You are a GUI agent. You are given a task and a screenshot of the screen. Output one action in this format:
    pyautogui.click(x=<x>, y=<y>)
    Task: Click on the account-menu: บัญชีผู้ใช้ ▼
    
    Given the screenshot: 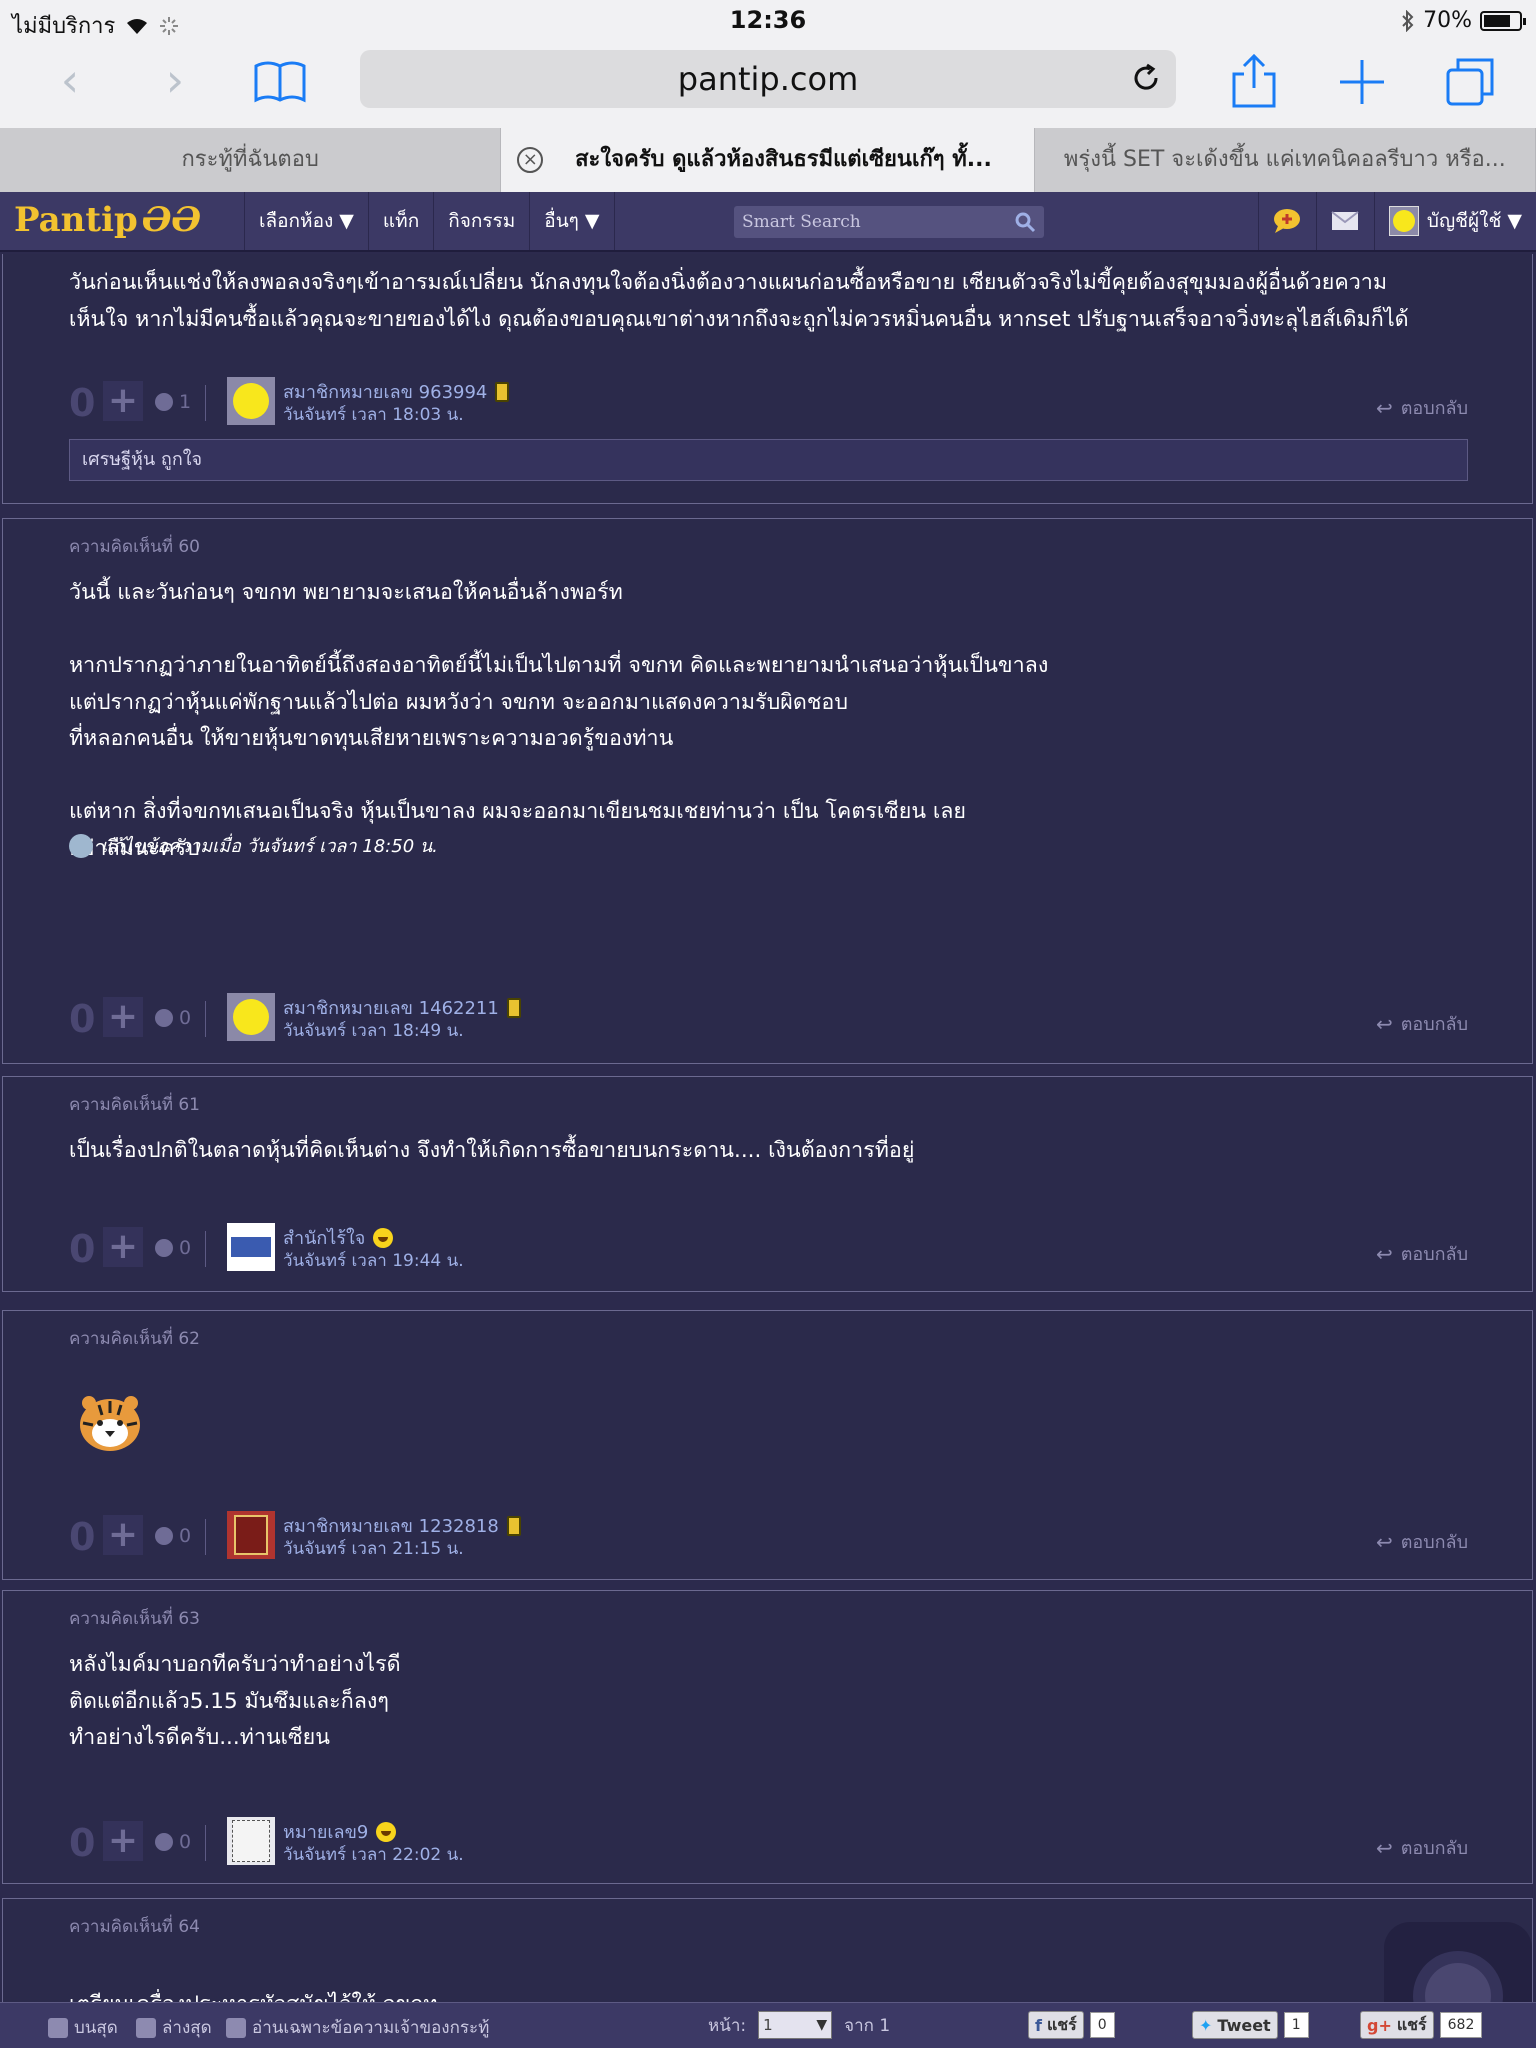 What is the action you would take?
    pyautogui.click(x=1454, y=221)
    